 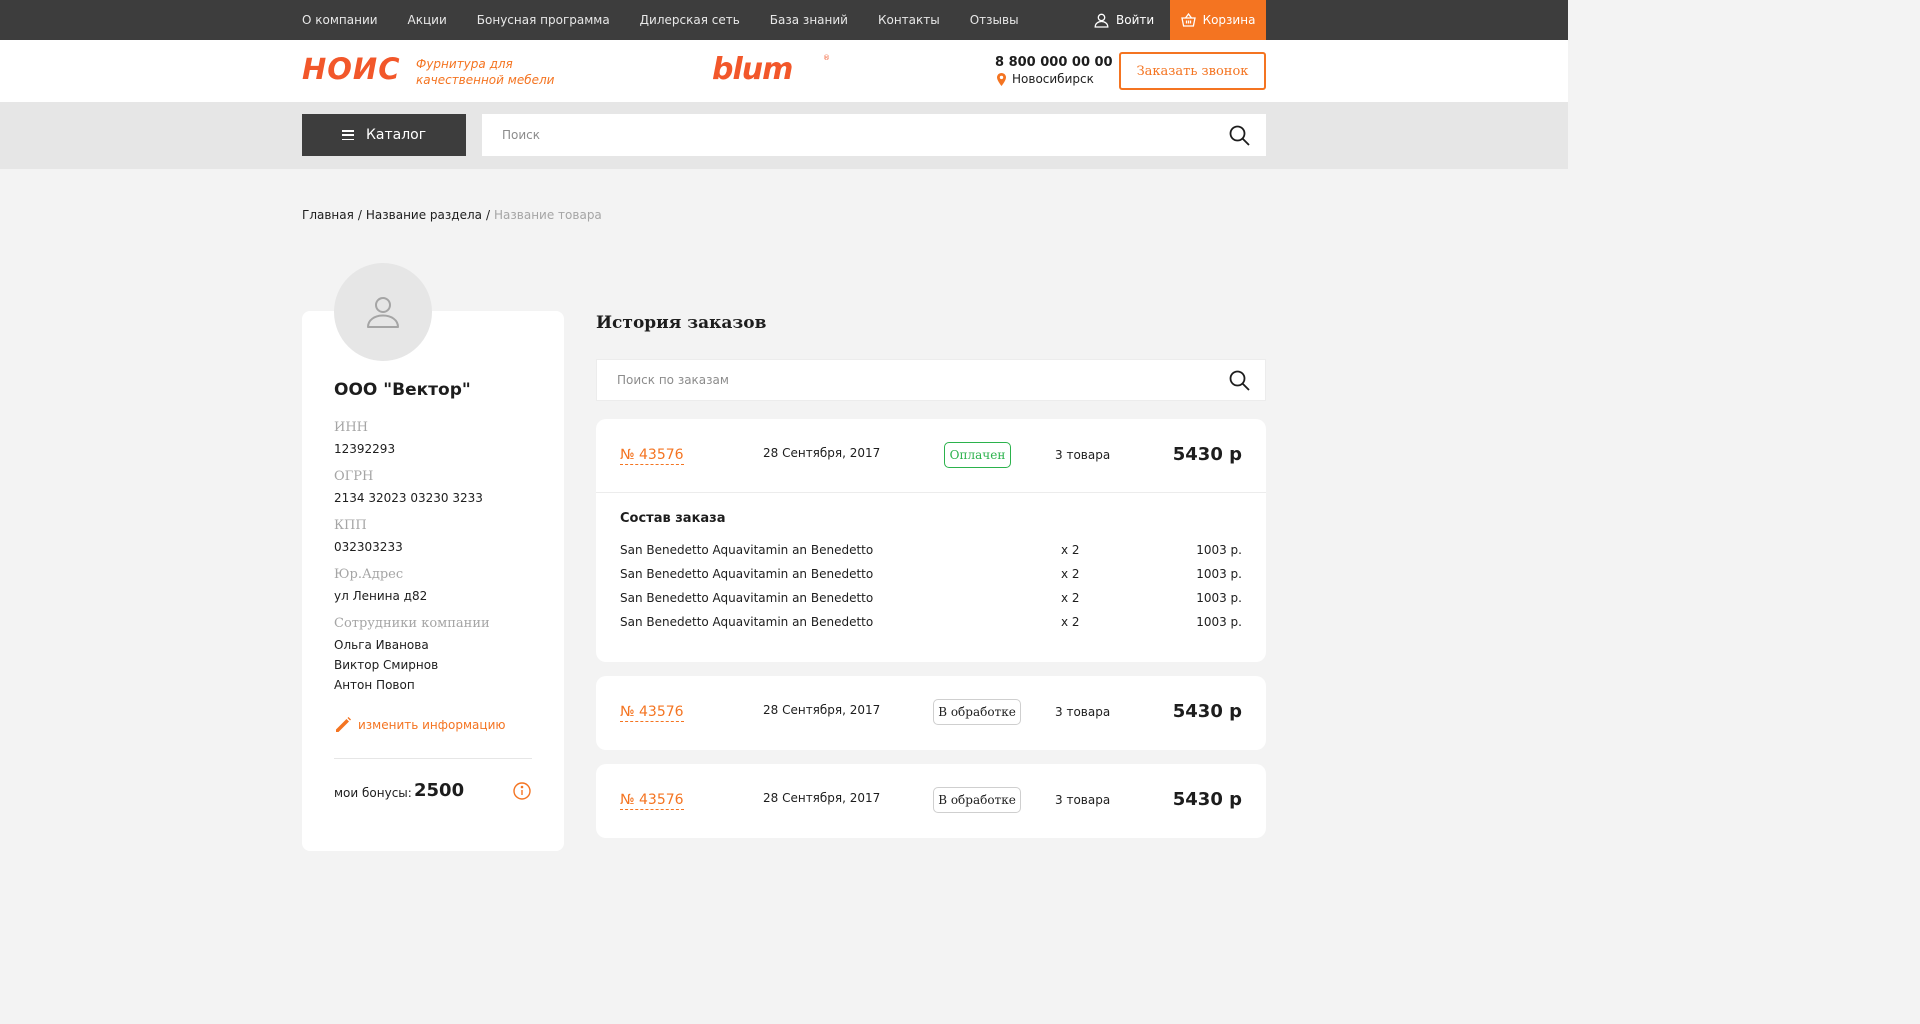 I want to click on site-search, so click(x=874, y=135).